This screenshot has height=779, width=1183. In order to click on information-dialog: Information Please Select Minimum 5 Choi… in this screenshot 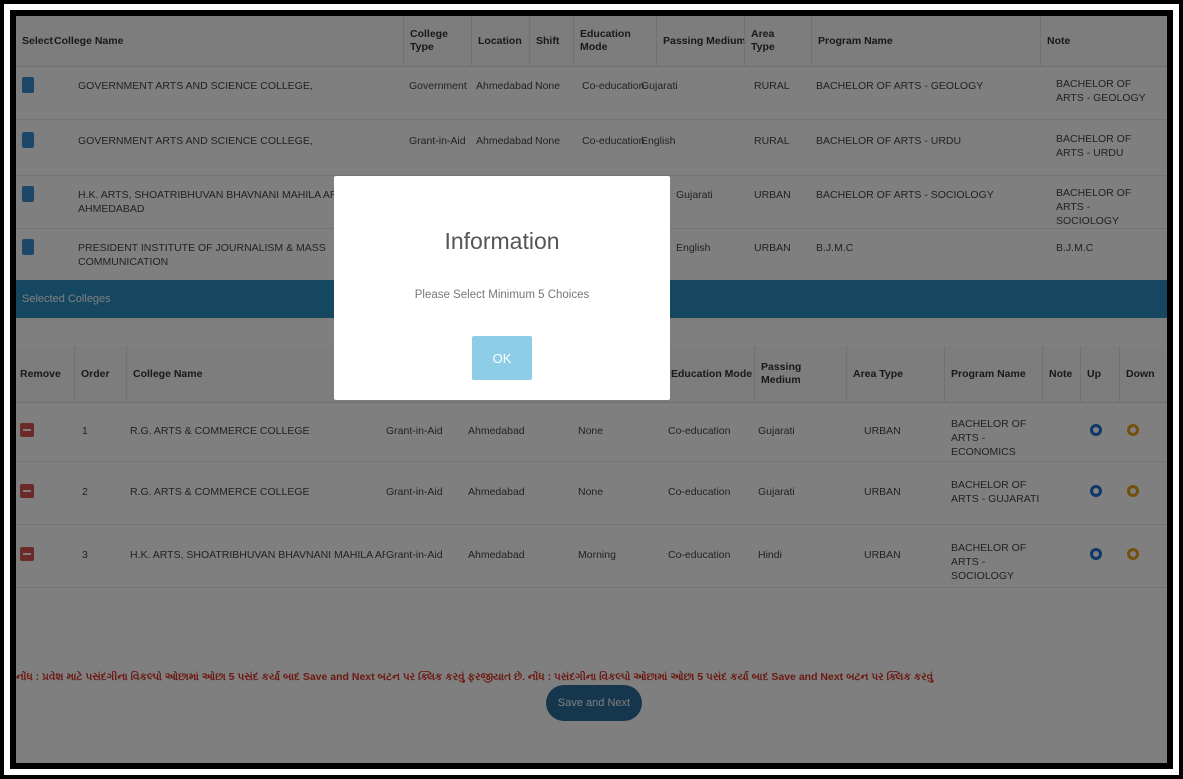, I will do `click(502, 288)`.